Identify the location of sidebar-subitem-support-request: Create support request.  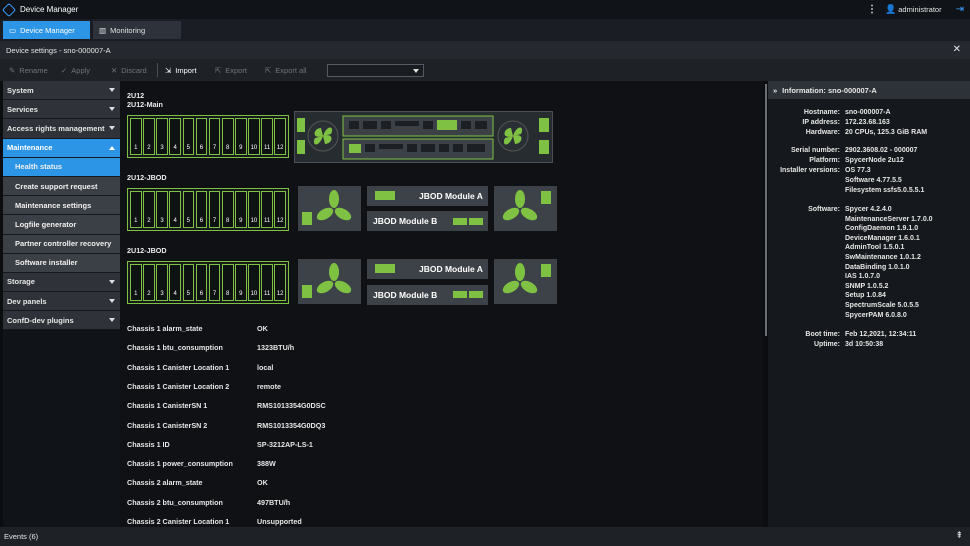
(61, 186).